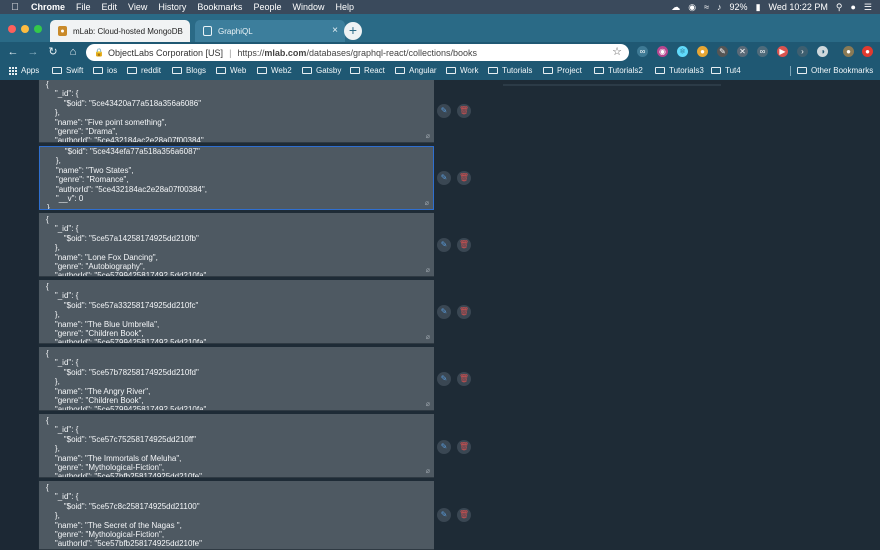 The width and height of the screenshot is (880, 550). I want to click on spotlight-search-icon: ⚲, so click(839, 7).